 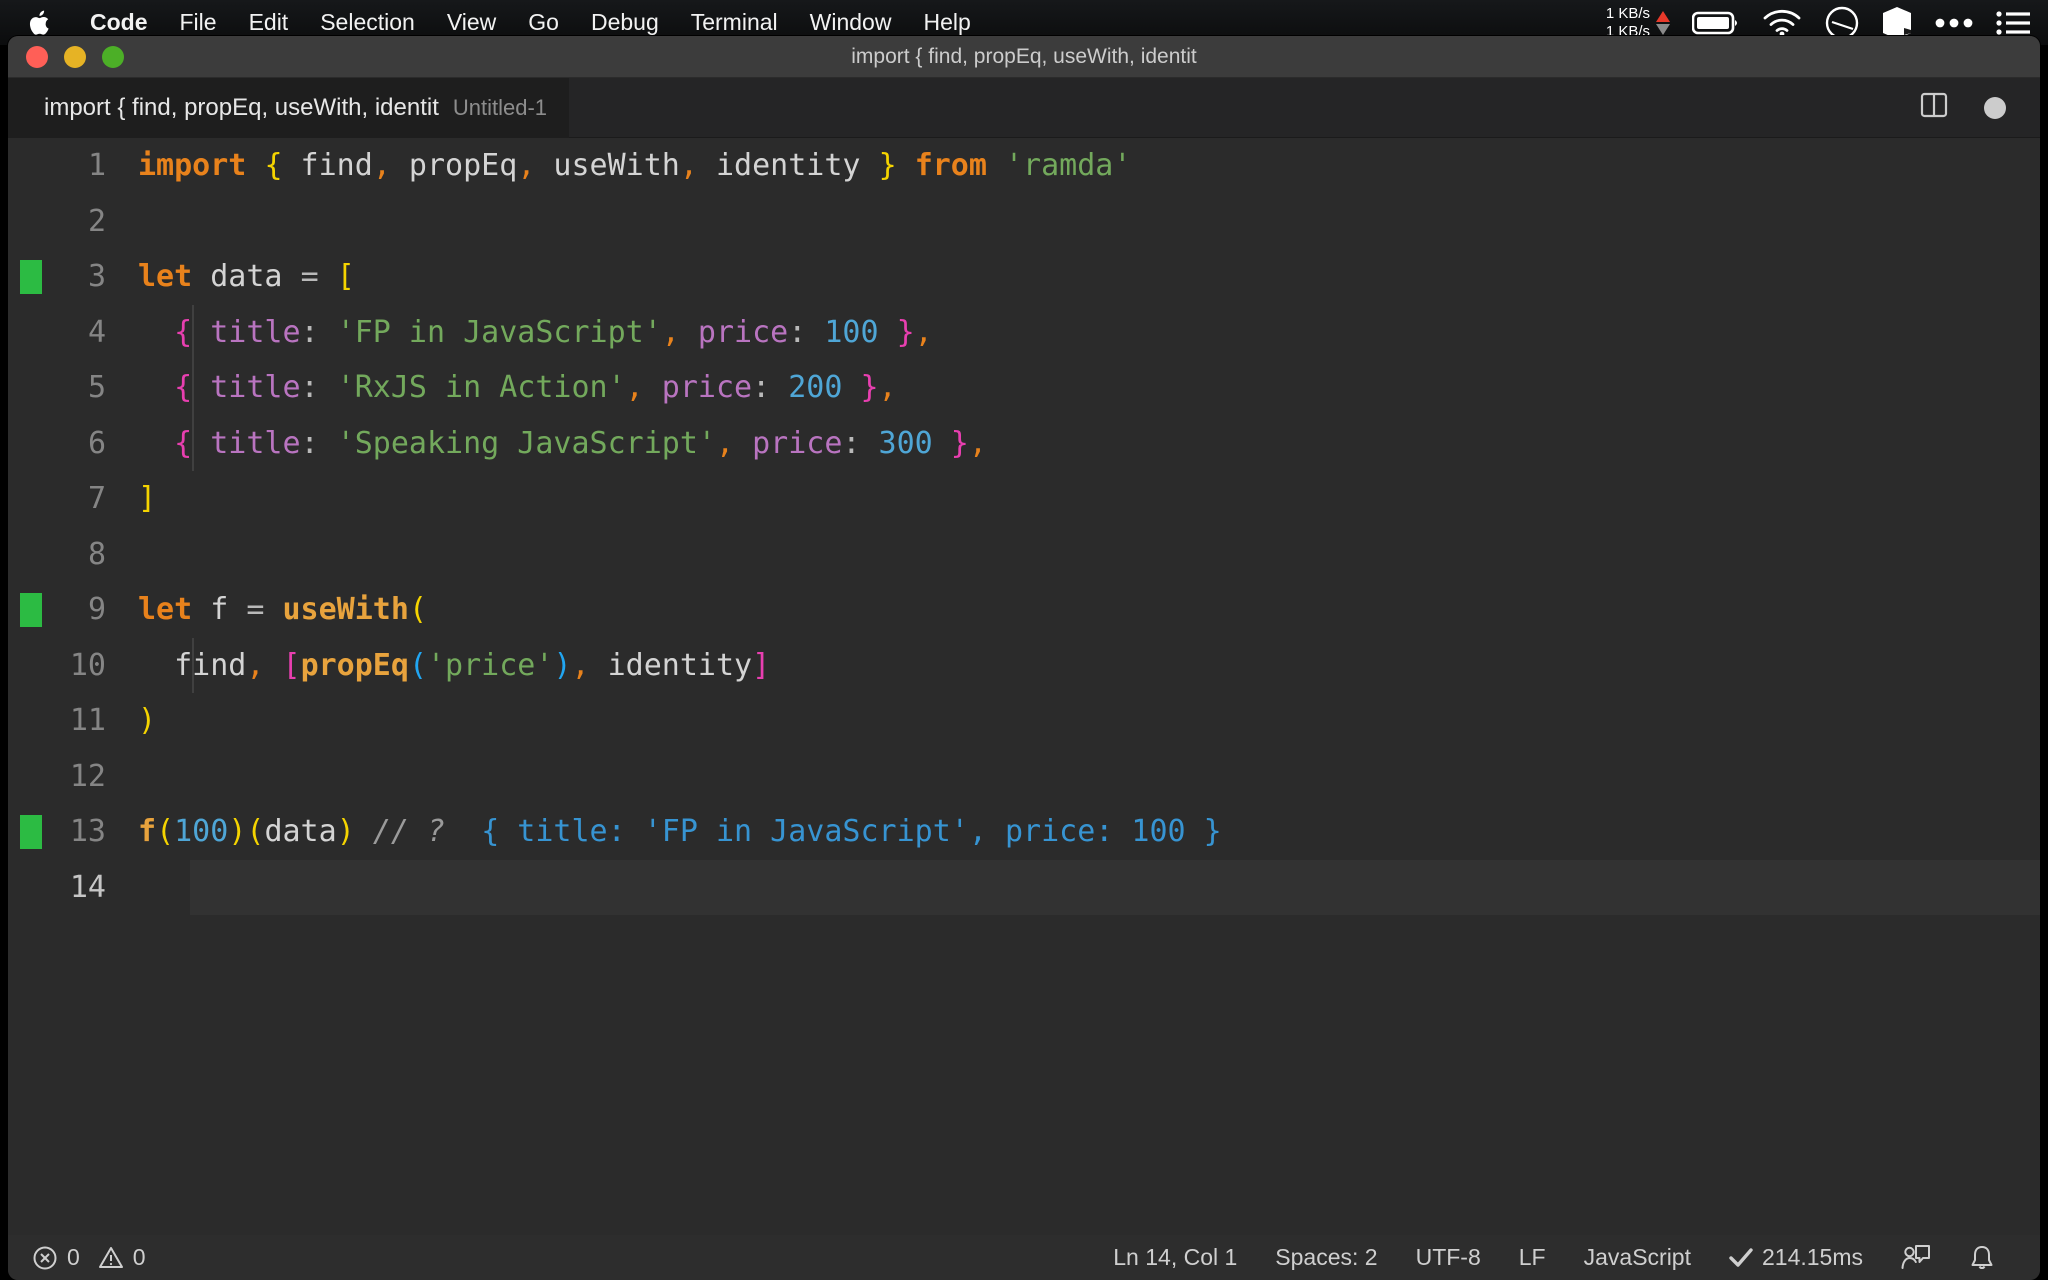 I want to click on code-text: ), so click(x=147, y=720).